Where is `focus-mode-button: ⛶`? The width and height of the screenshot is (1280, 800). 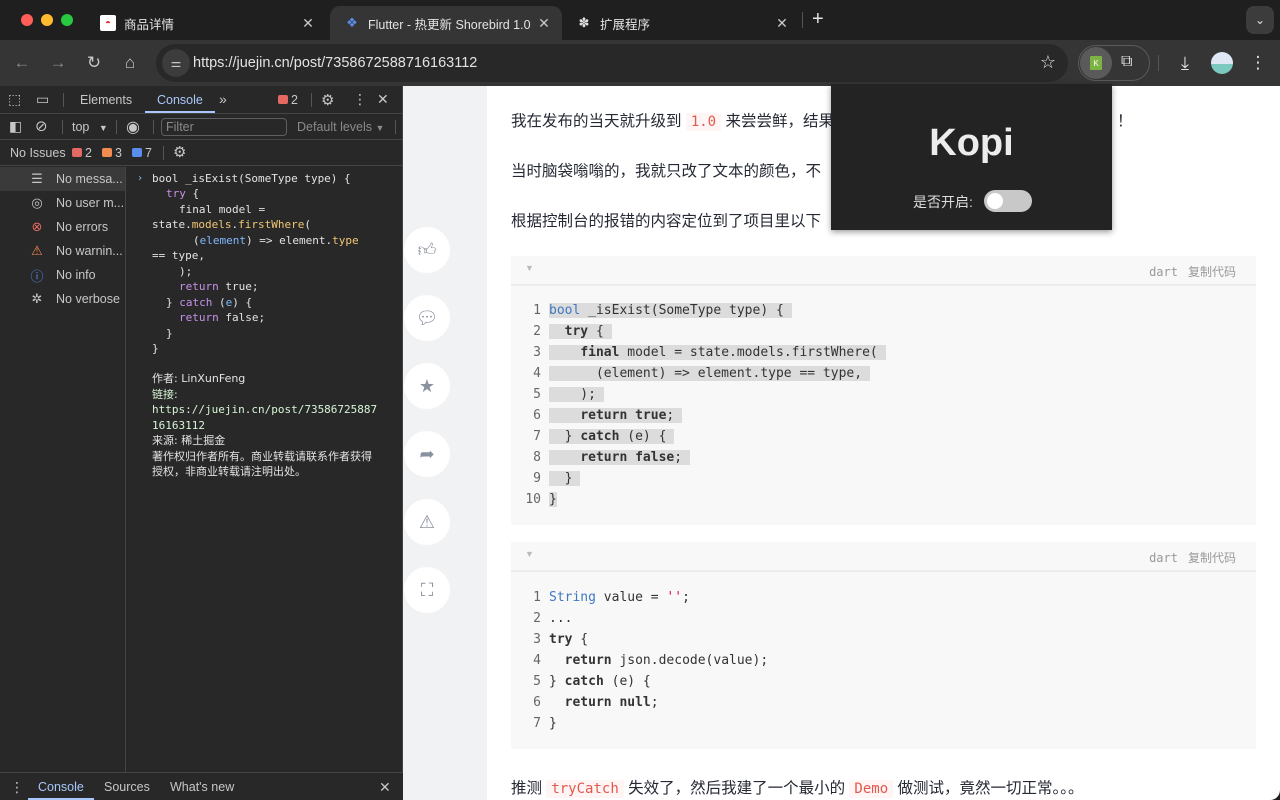 focus-mode-button: ⛶ is located at coordinates (427, 590).